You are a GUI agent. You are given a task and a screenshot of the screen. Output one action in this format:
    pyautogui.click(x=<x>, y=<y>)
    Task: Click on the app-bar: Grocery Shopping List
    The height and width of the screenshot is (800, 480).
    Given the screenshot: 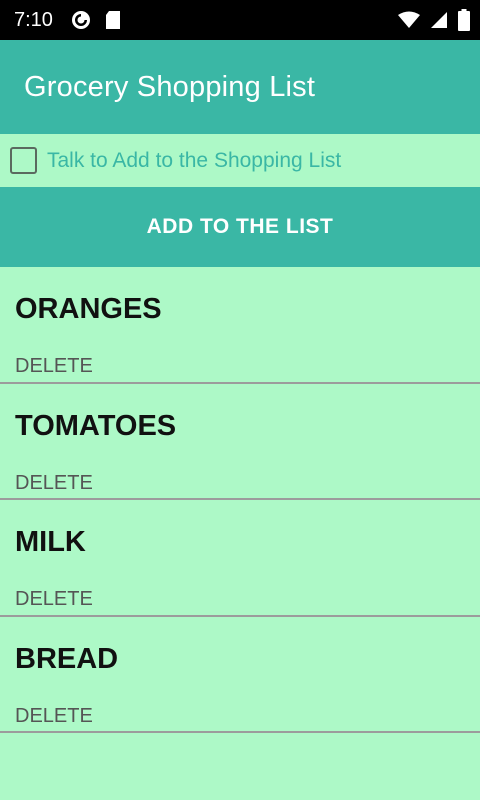 What is the action you would take?
    pyautogui.click(x=240, y=87)
    